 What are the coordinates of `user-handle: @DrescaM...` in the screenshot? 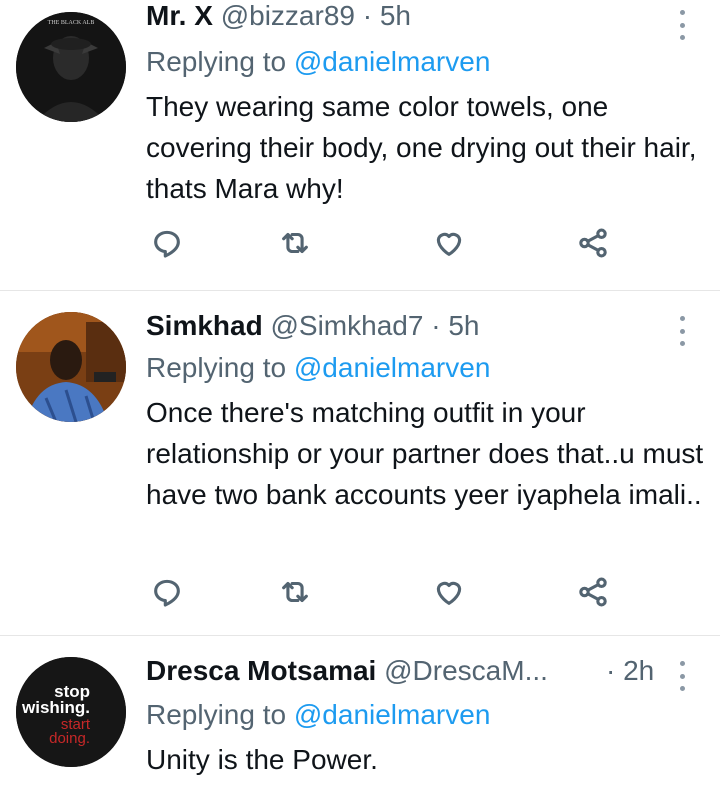 It's located at (466, 670).